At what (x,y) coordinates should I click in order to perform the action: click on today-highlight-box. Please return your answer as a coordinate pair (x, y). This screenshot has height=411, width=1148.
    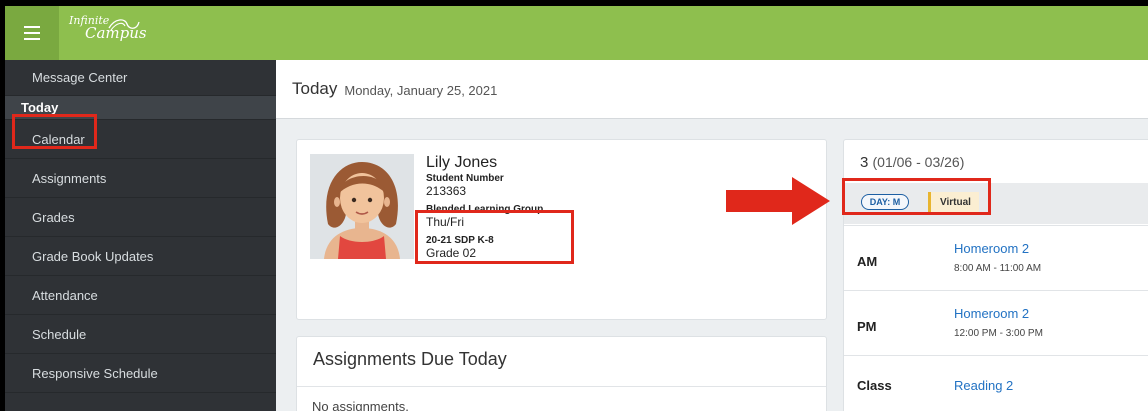
    Looking at the image, I should click on (54, 131).